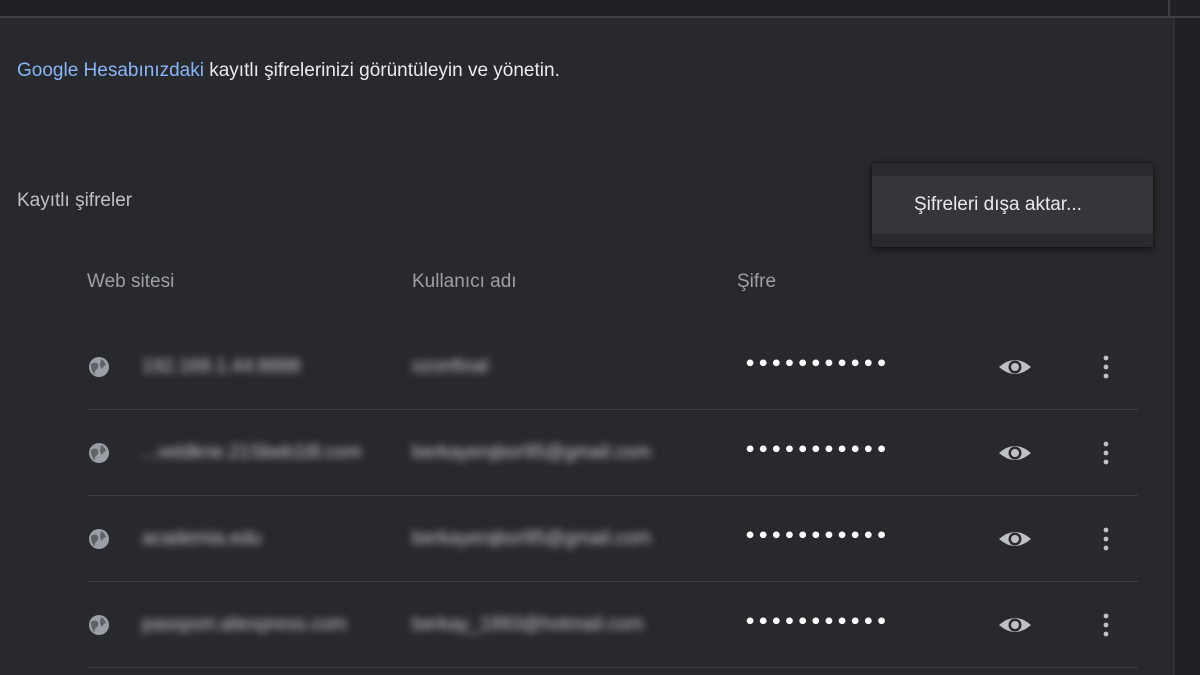 This screenshot has width=1200, height=675. Describe the element at coordinates (612, 367) in the screenshot. I see `password-row: 192.168.1.44:8888 ozonfinal •••••••••••` at that location.